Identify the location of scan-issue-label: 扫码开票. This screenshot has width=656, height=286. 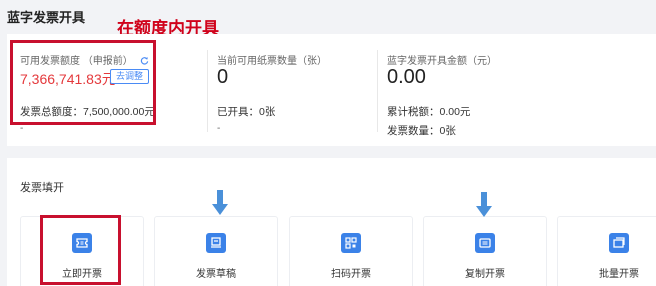
(351, 274).